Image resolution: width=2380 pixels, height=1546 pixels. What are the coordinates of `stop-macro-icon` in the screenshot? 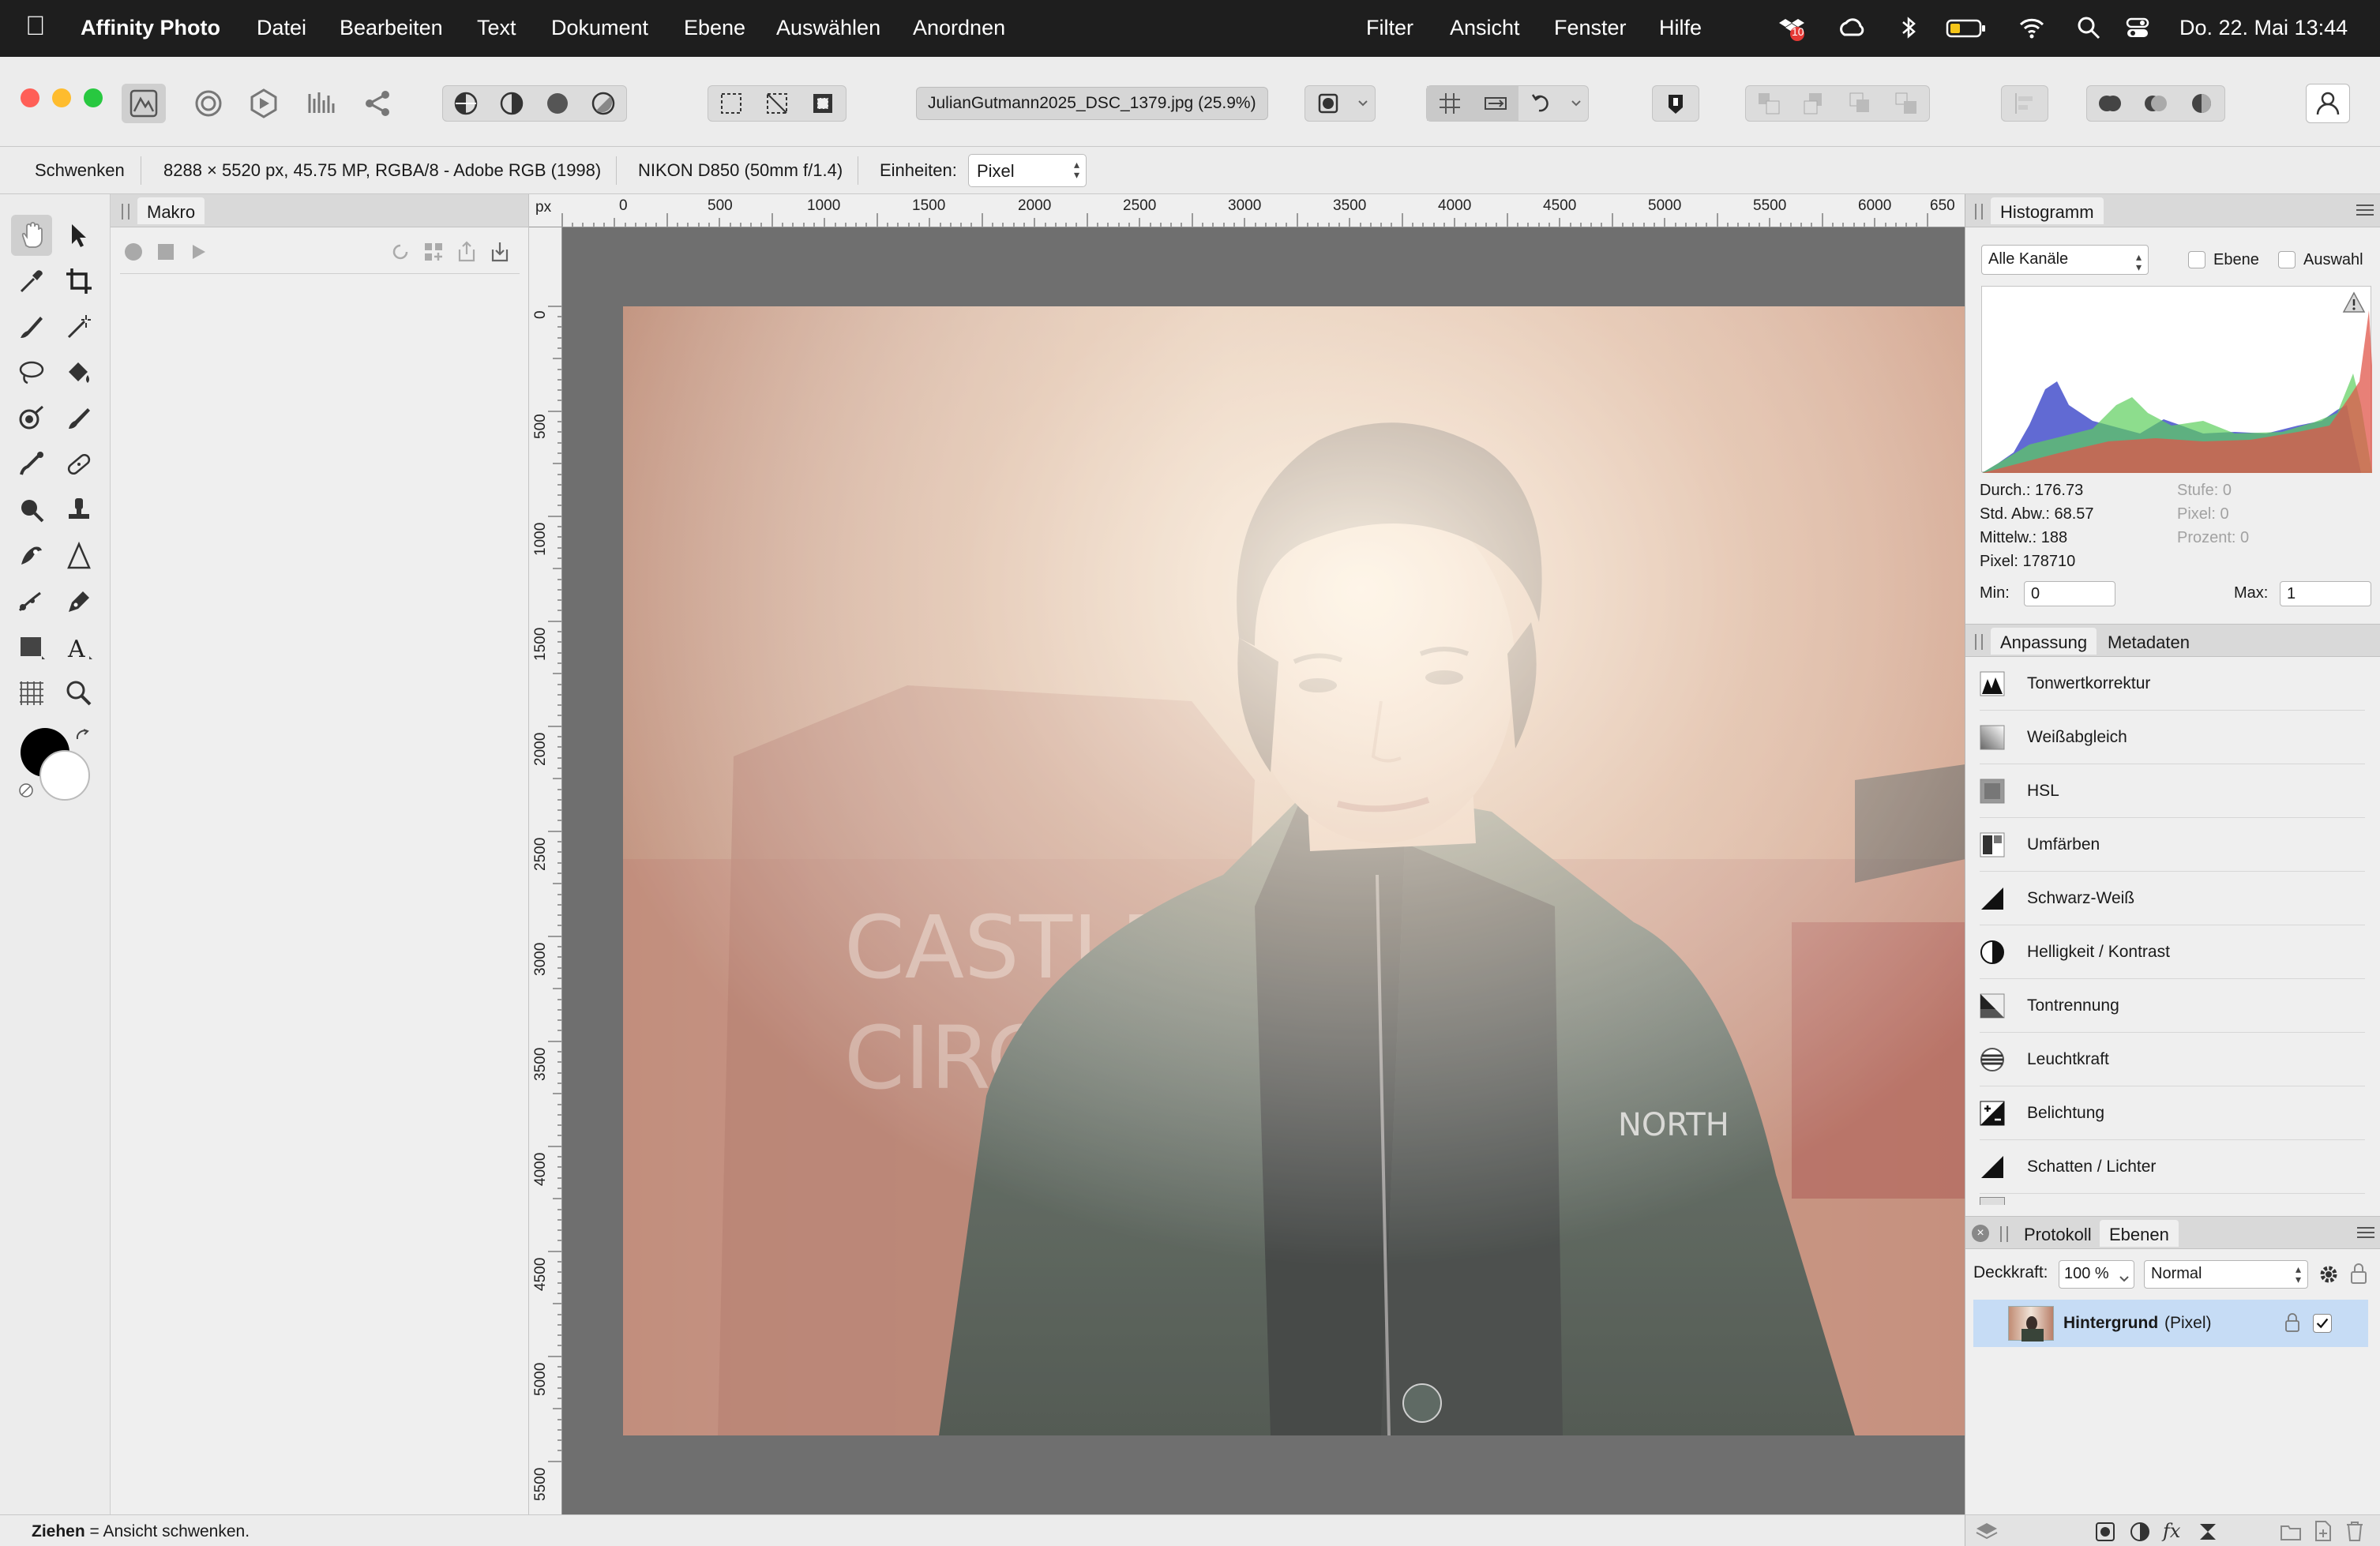 It's located at (166, 252).